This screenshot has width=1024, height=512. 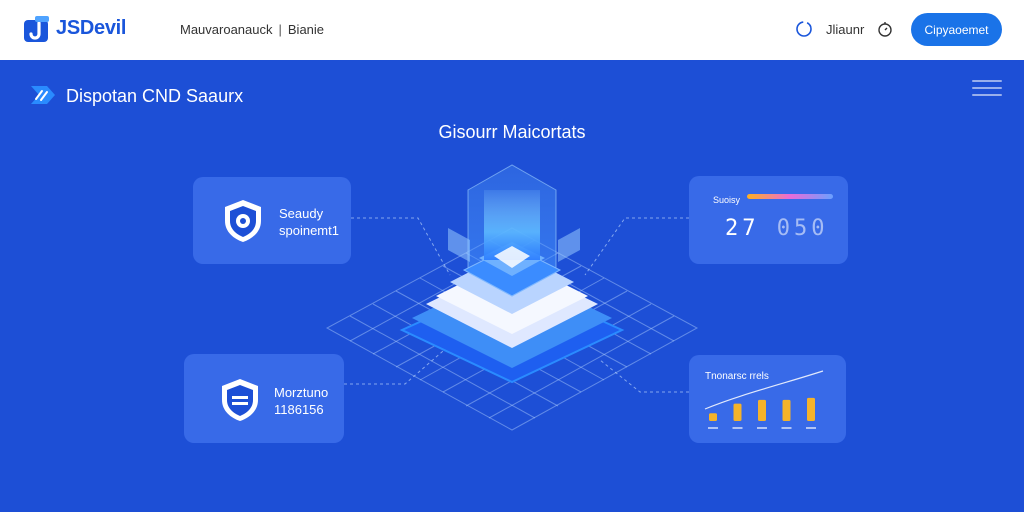 I want to click on counter-value: 27 050, so click(x=777, y=228).